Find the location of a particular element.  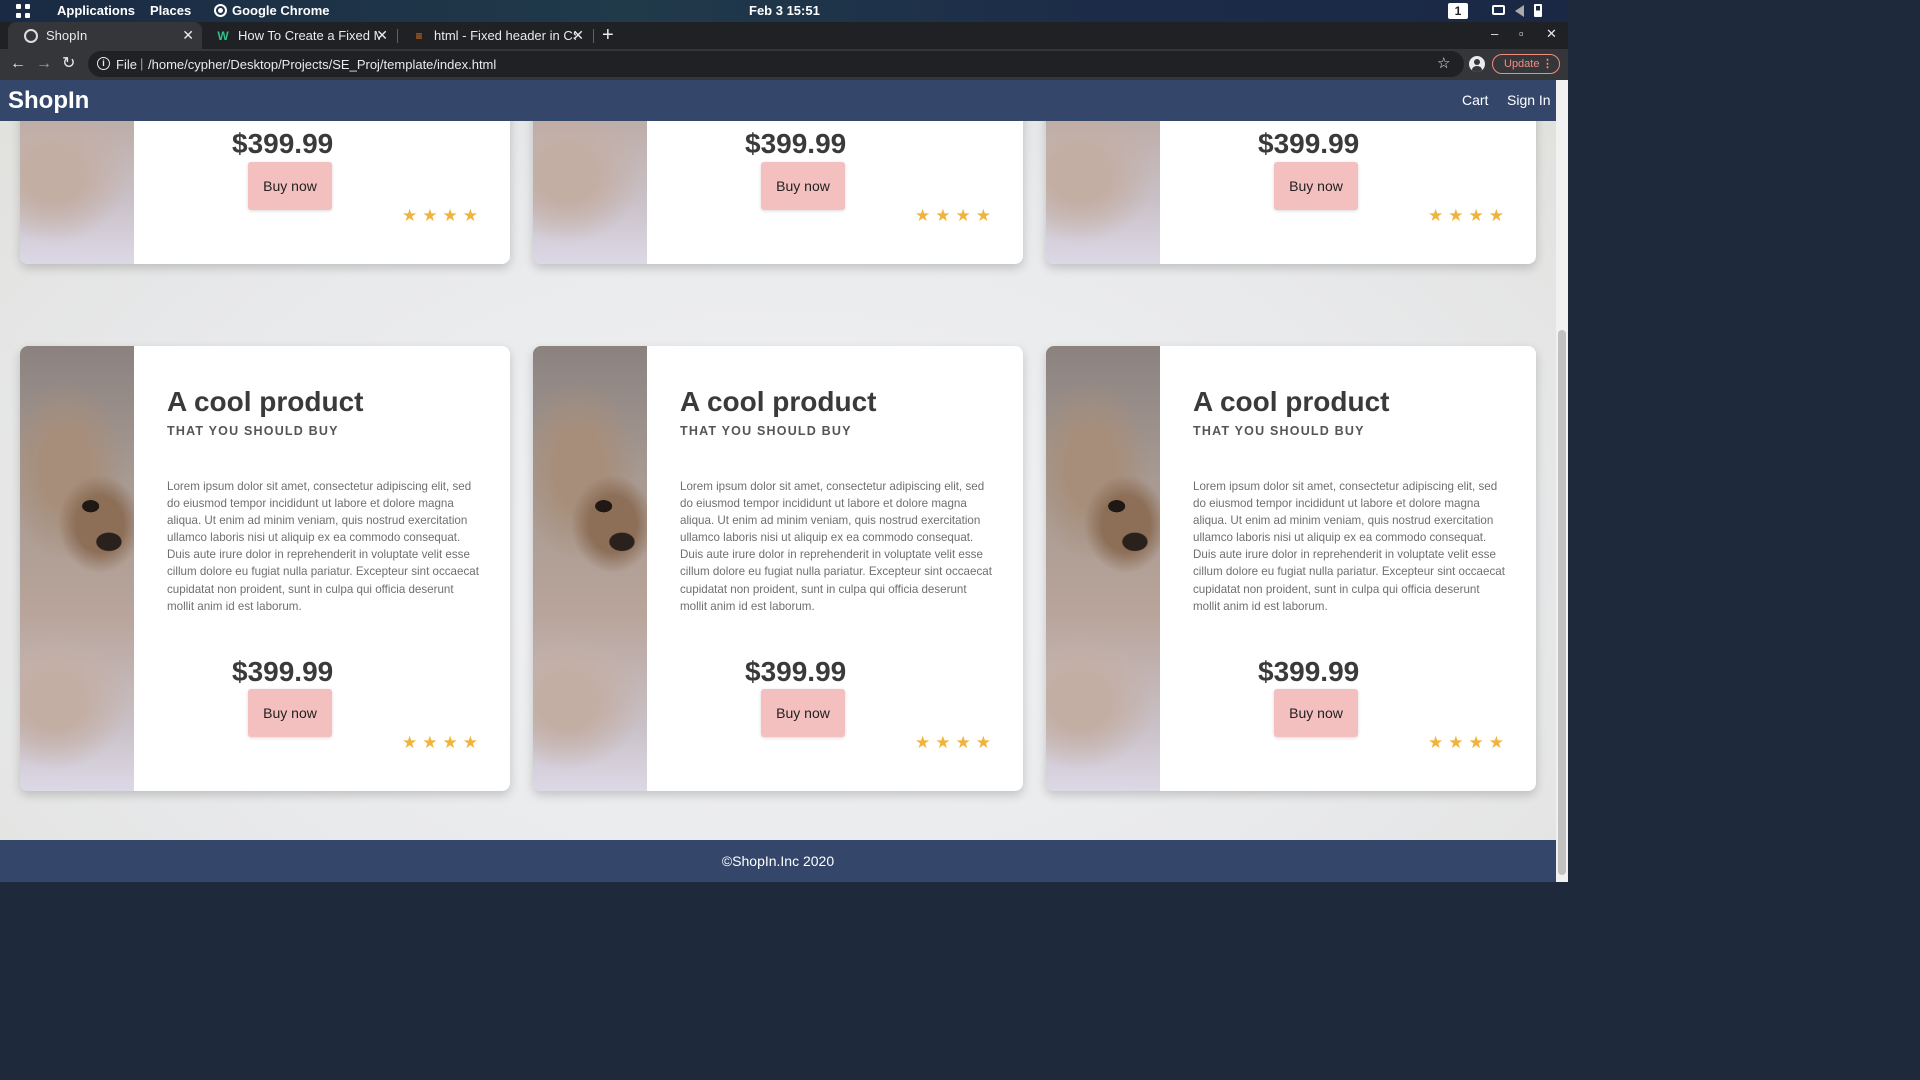

minimize-icon: – is located at coordinates (1494, 33).